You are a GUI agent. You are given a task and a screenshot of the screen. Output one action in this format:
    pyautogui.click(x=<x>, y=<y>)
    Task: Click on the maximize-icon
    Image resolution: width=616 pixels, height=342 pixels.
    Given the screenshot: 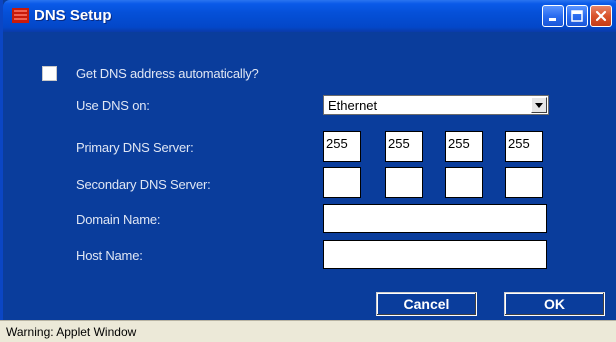 What is the action you would take?
    pyautogui.click(x=577, y=16)
    